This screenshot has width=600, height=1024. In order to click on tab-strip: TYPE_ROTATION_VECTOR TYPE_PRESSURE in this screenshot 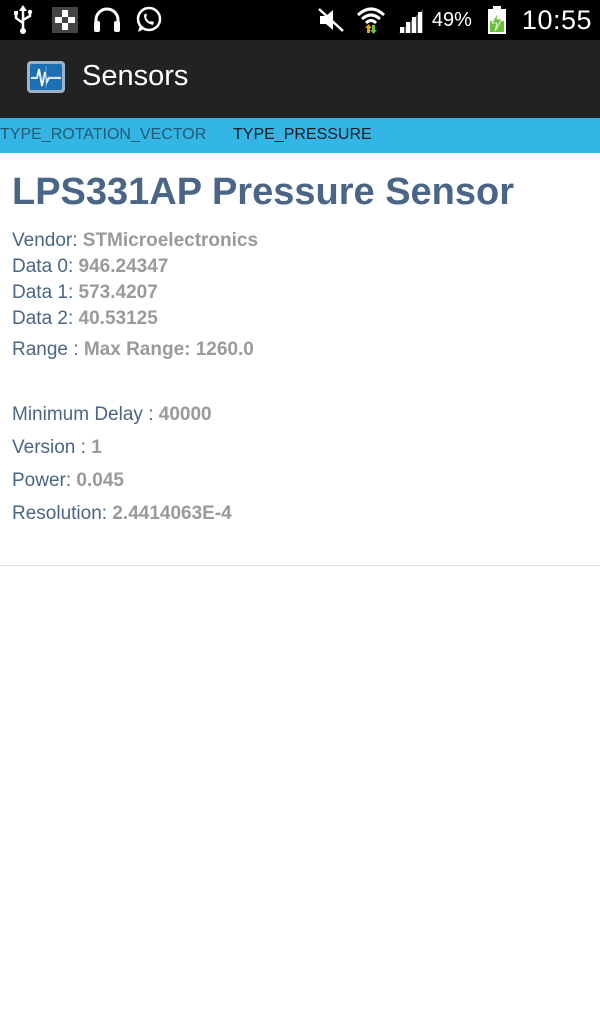, I will do `click(300, 135)`.